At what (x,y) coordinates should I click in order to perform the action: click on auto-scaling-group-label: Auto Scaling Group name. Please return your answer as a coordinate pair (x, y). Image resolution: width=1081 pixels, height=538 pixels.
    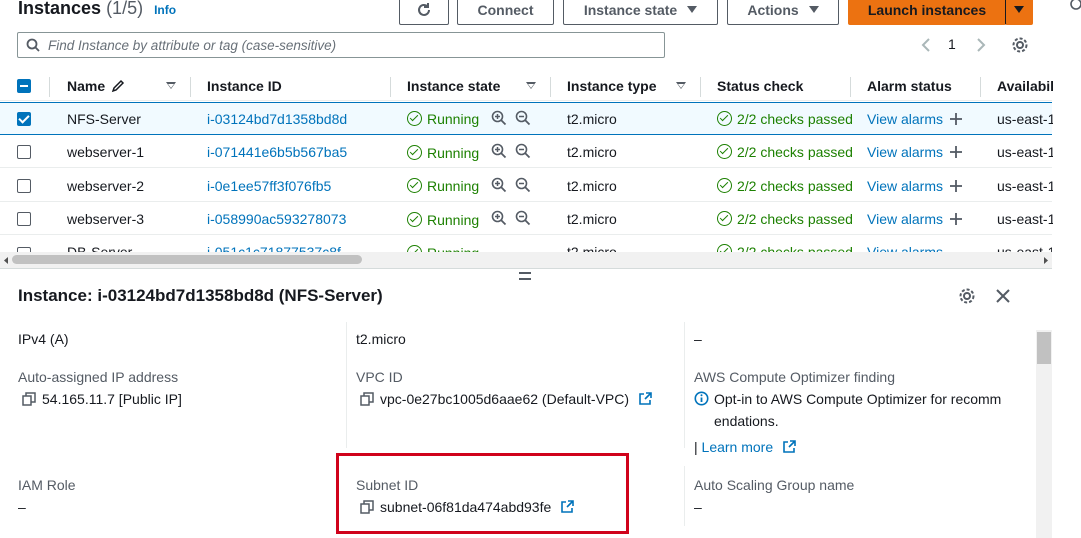
    Looking at the image, I should click on (774, 485).